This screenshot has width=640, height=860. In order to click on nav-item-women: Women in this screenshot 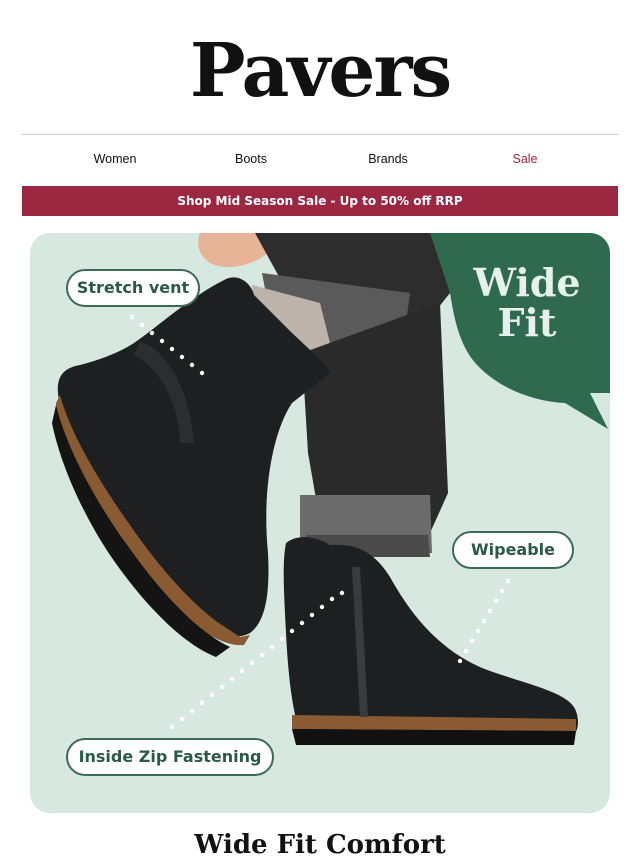, I will do `click(115, 159)`.